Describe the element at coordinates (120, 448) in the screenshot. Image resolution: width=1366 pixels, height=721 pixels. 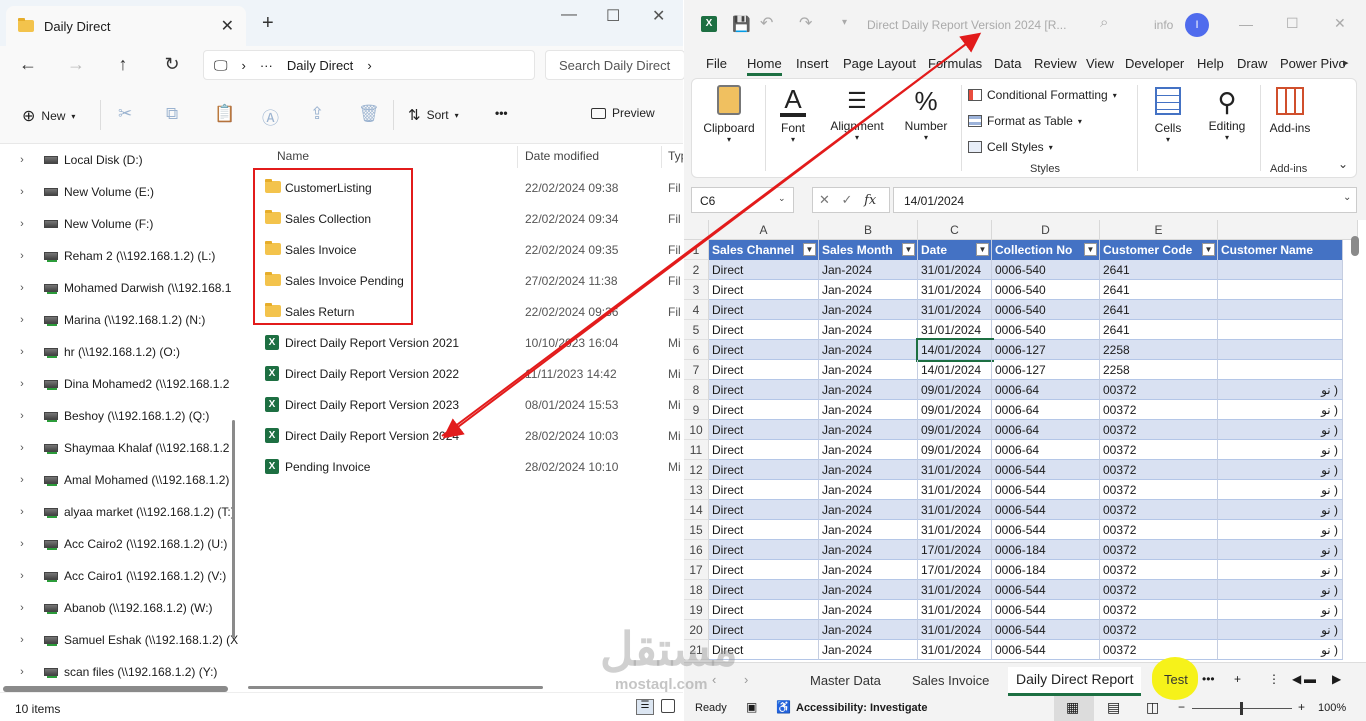
I see `sidebar-item: › Shaymaa Khalaf (\\192.168.1.2` at that location.